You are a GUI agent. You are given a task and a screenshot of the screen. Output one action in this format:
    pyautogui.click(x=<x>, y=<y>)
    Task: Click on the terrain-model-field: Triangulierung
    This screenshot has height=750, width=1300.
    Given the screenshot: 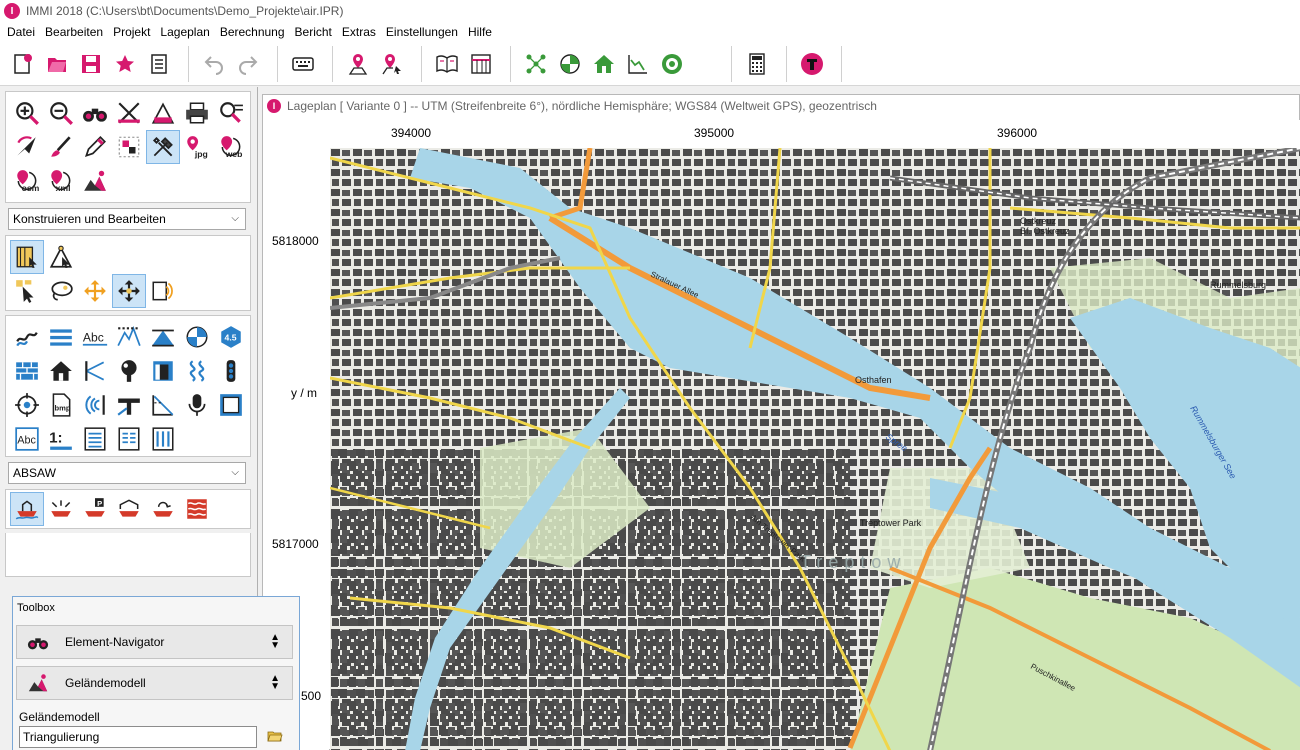 What is the action you would take?
    pyautogui.click(x=138, y=737)
    